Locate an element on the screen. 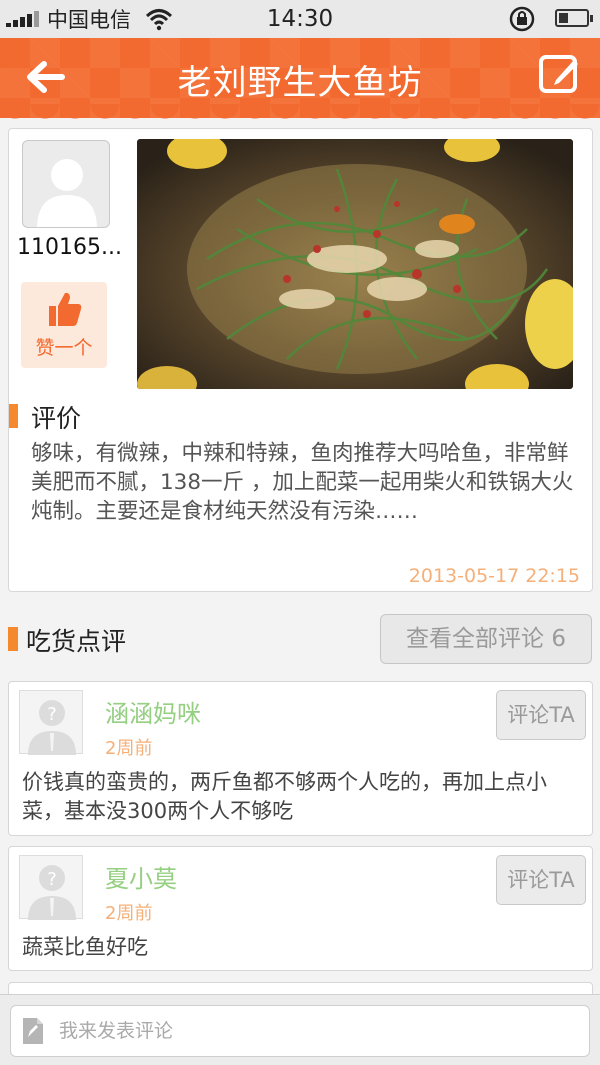  thumbs-up-icon is located at coordinates (65, 309).